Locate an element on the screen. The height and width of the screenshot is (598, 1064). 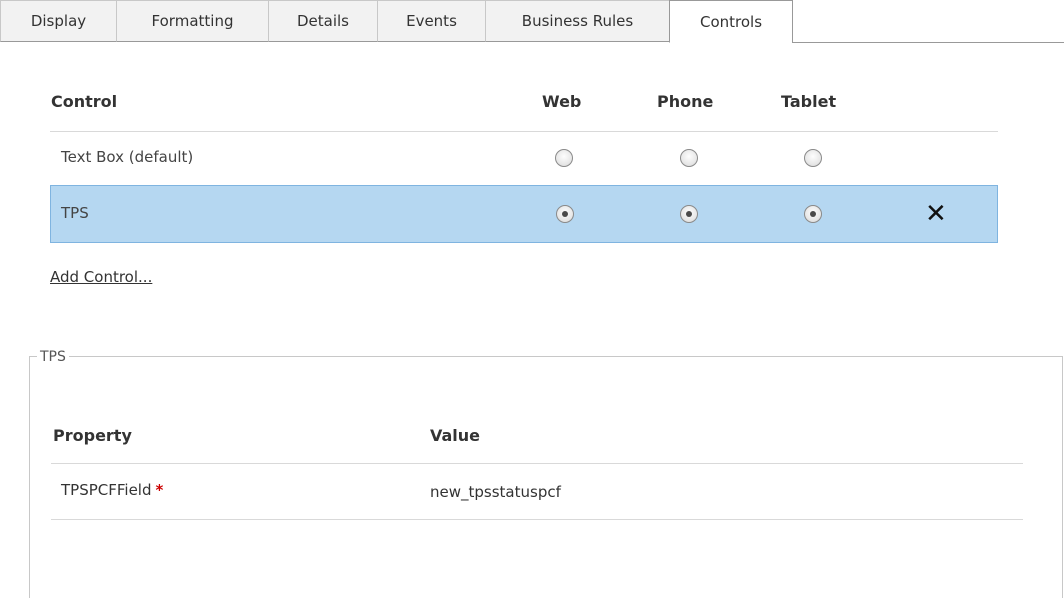
column-header-phone: Phone is located at coordinates (685, 101).